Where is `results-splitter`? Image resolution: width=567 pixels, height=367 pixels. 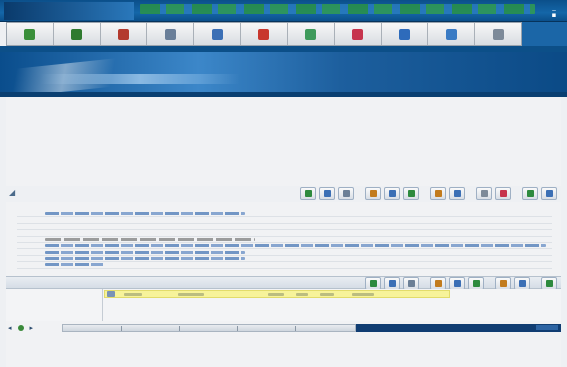
results-splitter is located at coordinates (102, 305).